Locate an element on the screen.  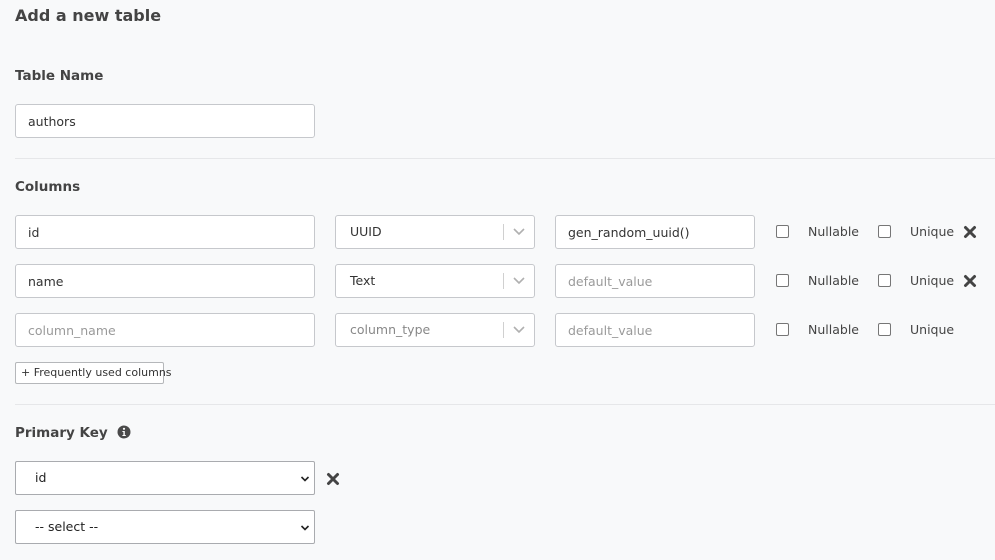
primary-key-value: id is located at coordinates (41, 477).